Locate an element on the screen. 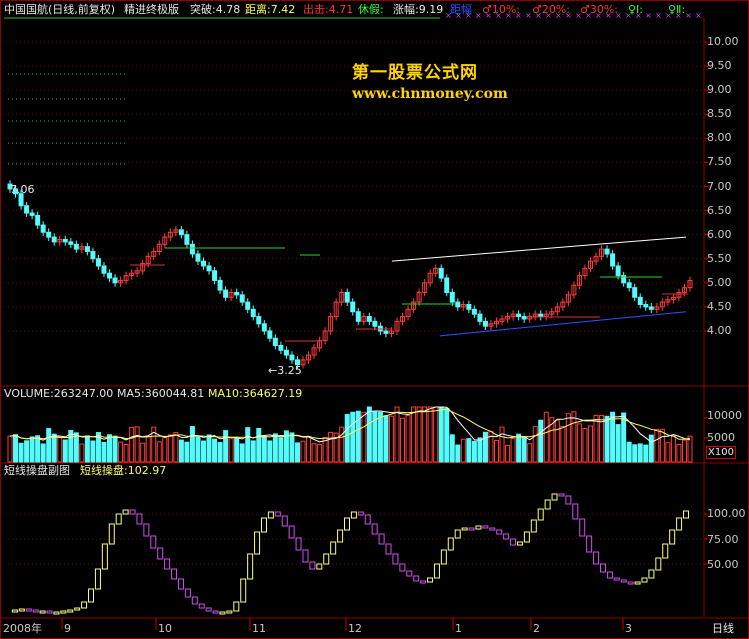 The width and height of the screenshot is (749, 639). indicator-name: 精进终极版 is located at coordinates (151, 9).